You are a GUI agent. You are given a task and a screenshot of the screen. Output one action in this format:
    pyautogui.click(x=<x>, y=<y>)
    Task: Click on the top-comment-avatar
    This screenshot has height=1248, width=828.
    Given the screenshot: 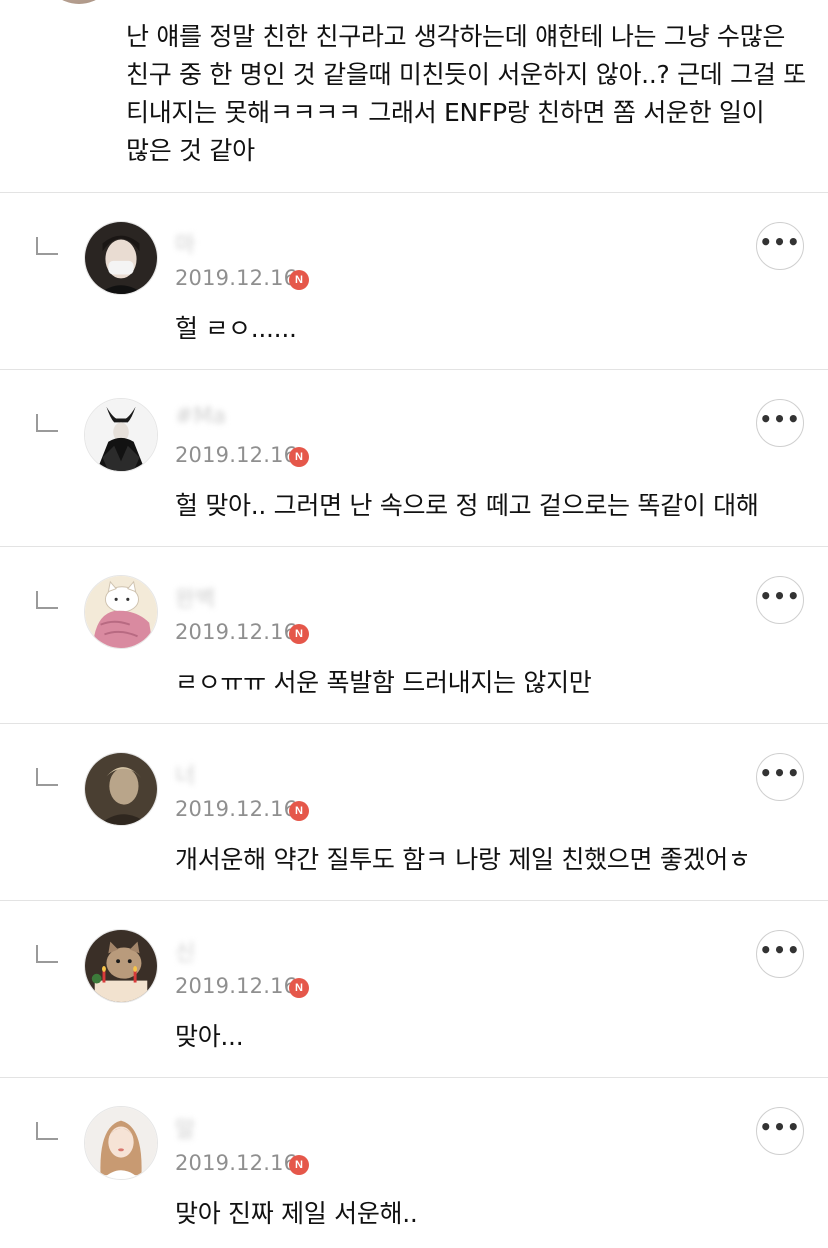 What is the action you would take?
    pyautogui.click(x=79, y=2)
    